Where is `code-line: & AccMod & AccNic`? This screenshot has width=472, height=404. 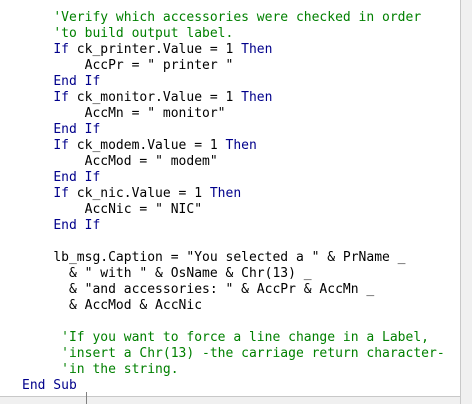 code-line: & AccMod & AccNic is located at coordinates (230, 306).